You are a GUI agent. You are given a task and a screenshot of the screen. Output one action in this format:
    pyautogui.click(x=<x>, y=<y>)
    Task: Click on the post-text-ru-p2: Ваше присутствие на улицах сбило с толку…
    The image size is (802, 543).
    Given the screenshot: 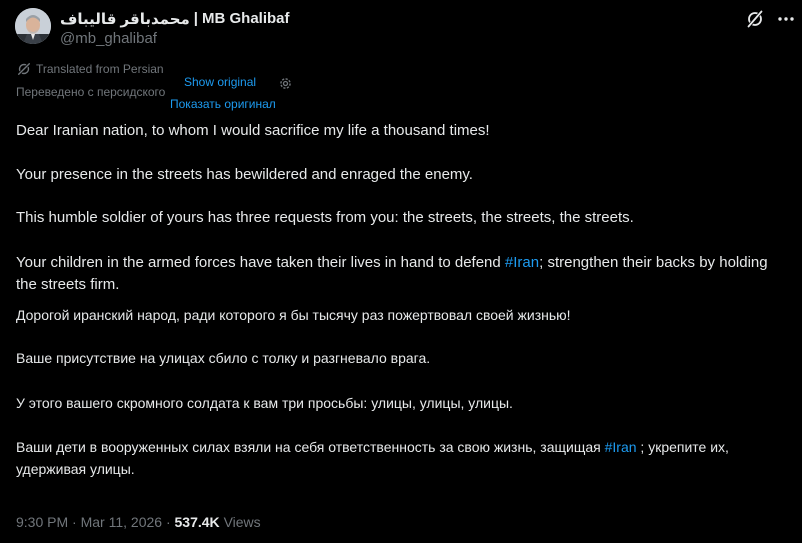 What is the action you would take?
    pyautogui.click(x=223, y=358)
    